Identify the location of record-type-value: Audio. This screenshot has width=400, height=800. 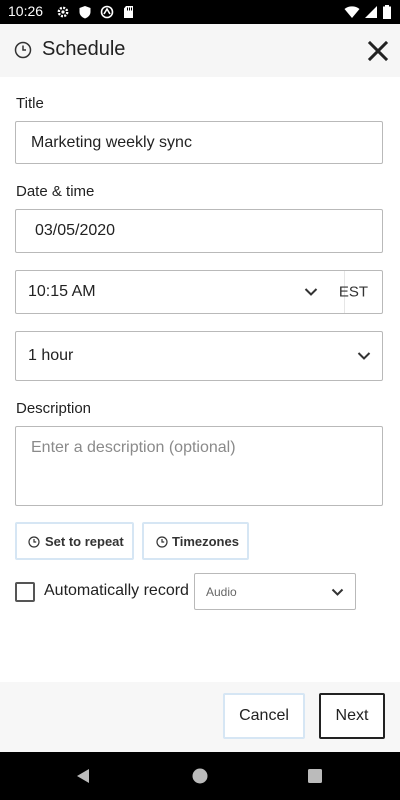
(221, 592).